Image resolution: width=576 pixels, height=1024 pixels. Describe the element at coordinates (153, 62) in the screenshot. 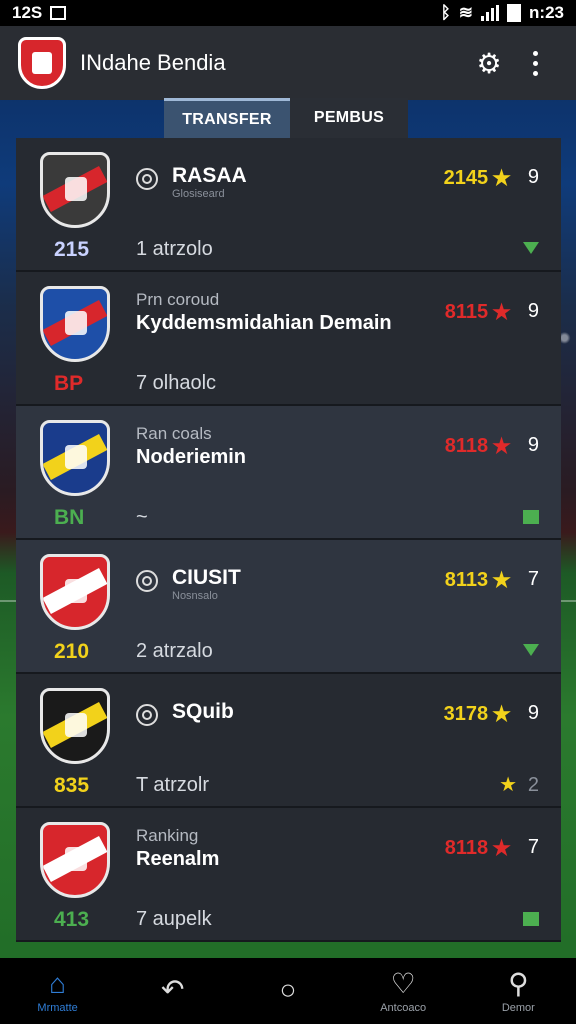

I see `app-title: INdahe Bendia` at that location.